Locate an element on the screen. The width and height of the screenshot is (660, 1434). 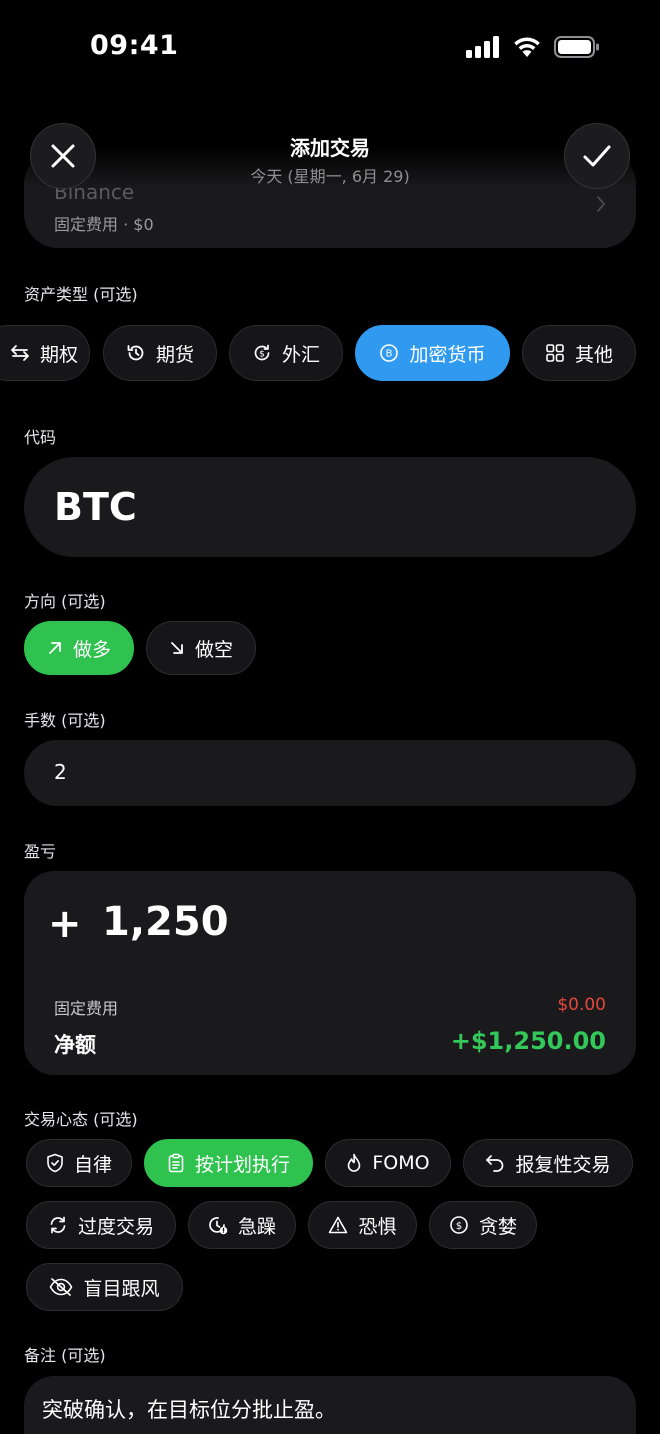
emotion-chip-impatient: 急躁 is located at coordinates (242, 1225).